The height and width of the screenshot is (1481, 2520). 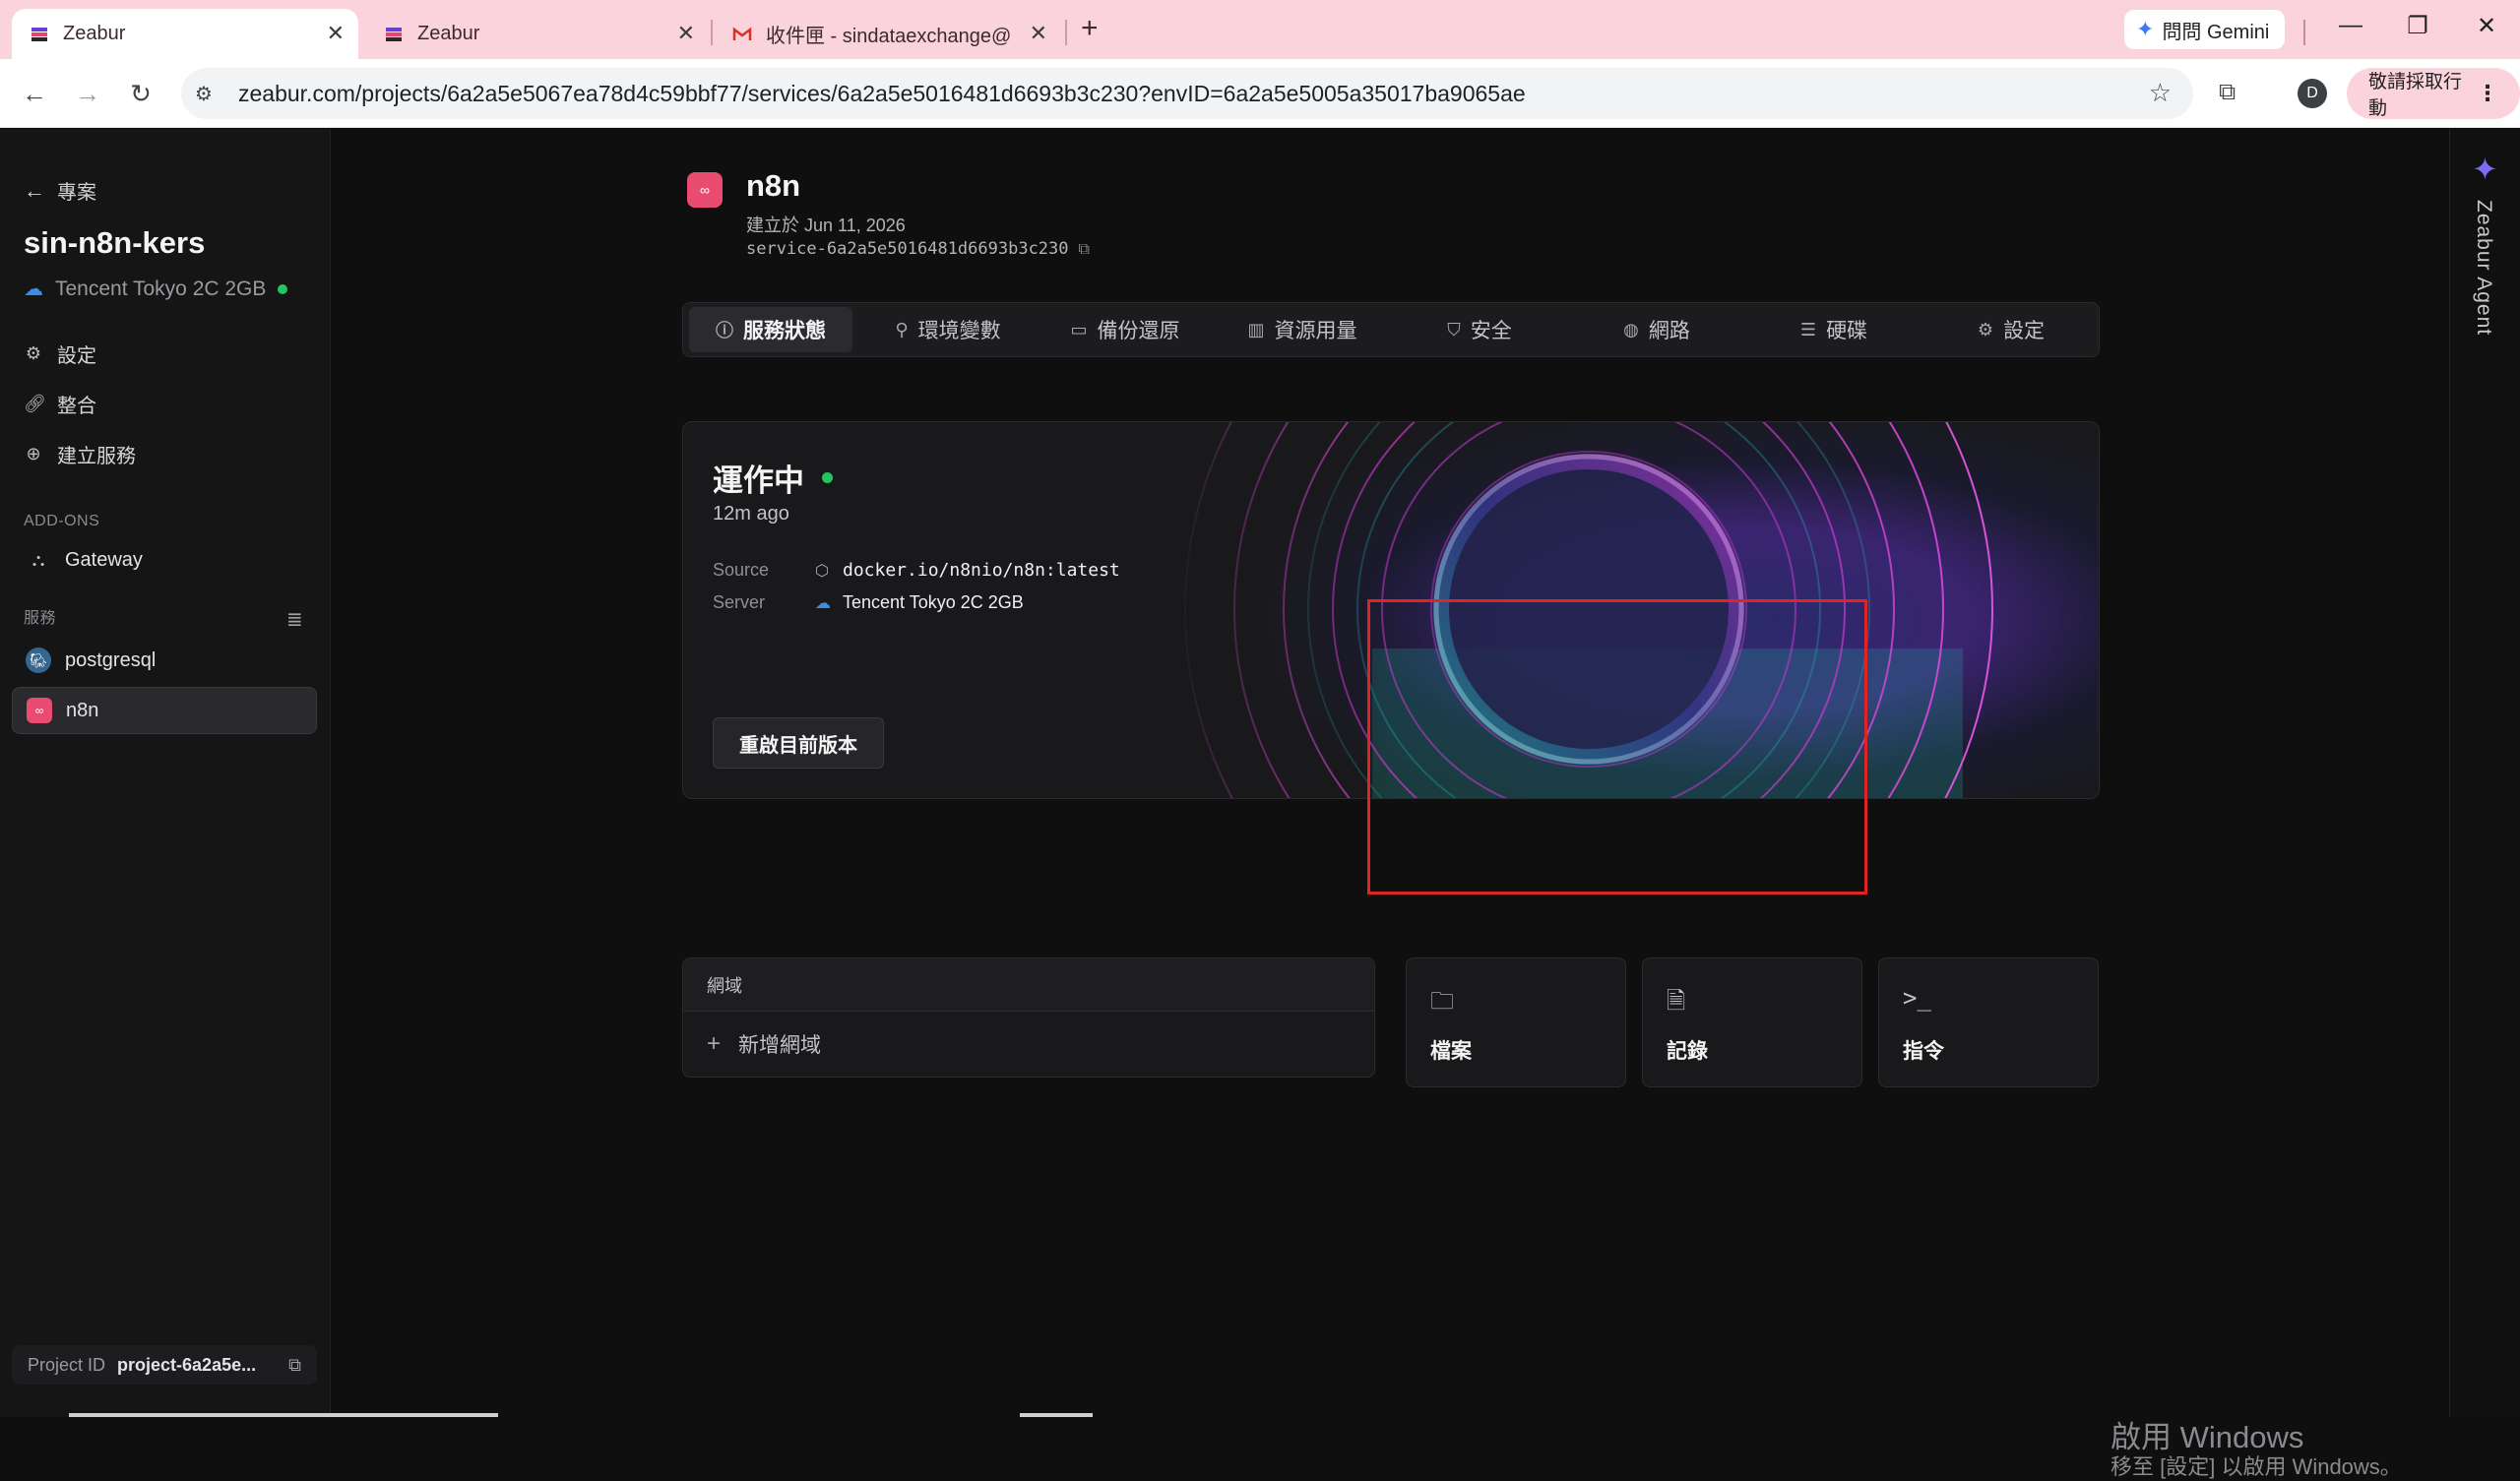 I want to click on tab-disk: ☰ 硬碟, so click(x=1834, y=329).